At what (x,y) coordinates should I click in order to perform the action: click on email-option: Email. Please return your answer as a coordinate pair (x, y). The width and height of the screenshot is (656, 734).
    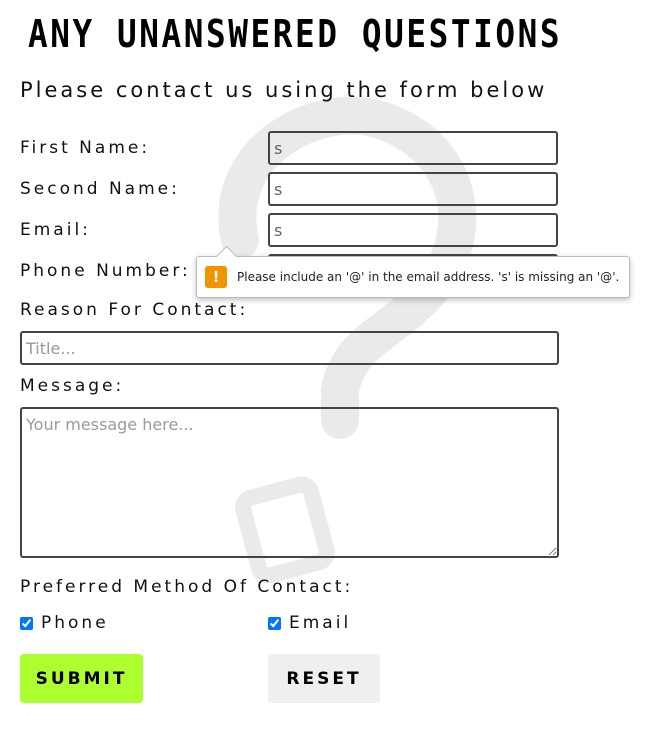
    Looking at the image, I should click on (309, 623).